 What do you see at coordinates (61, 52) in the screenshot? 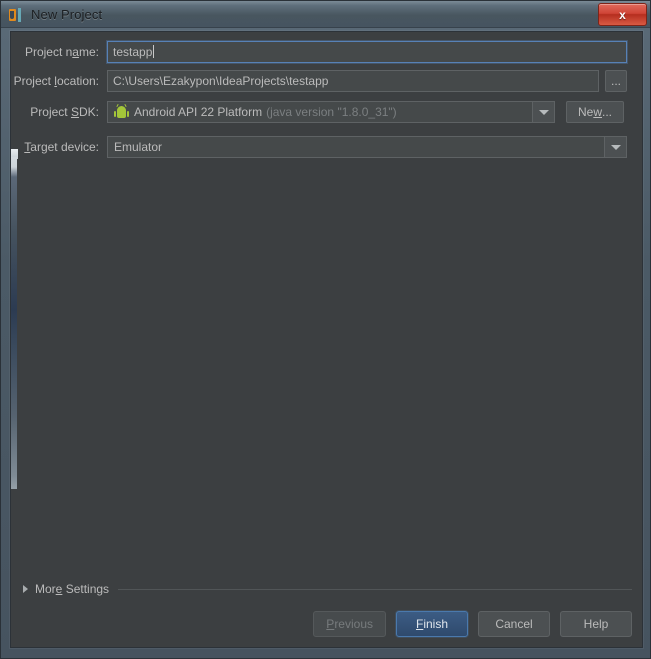
I see `project-name-label: Project name:` at bounding box center [61, 52].